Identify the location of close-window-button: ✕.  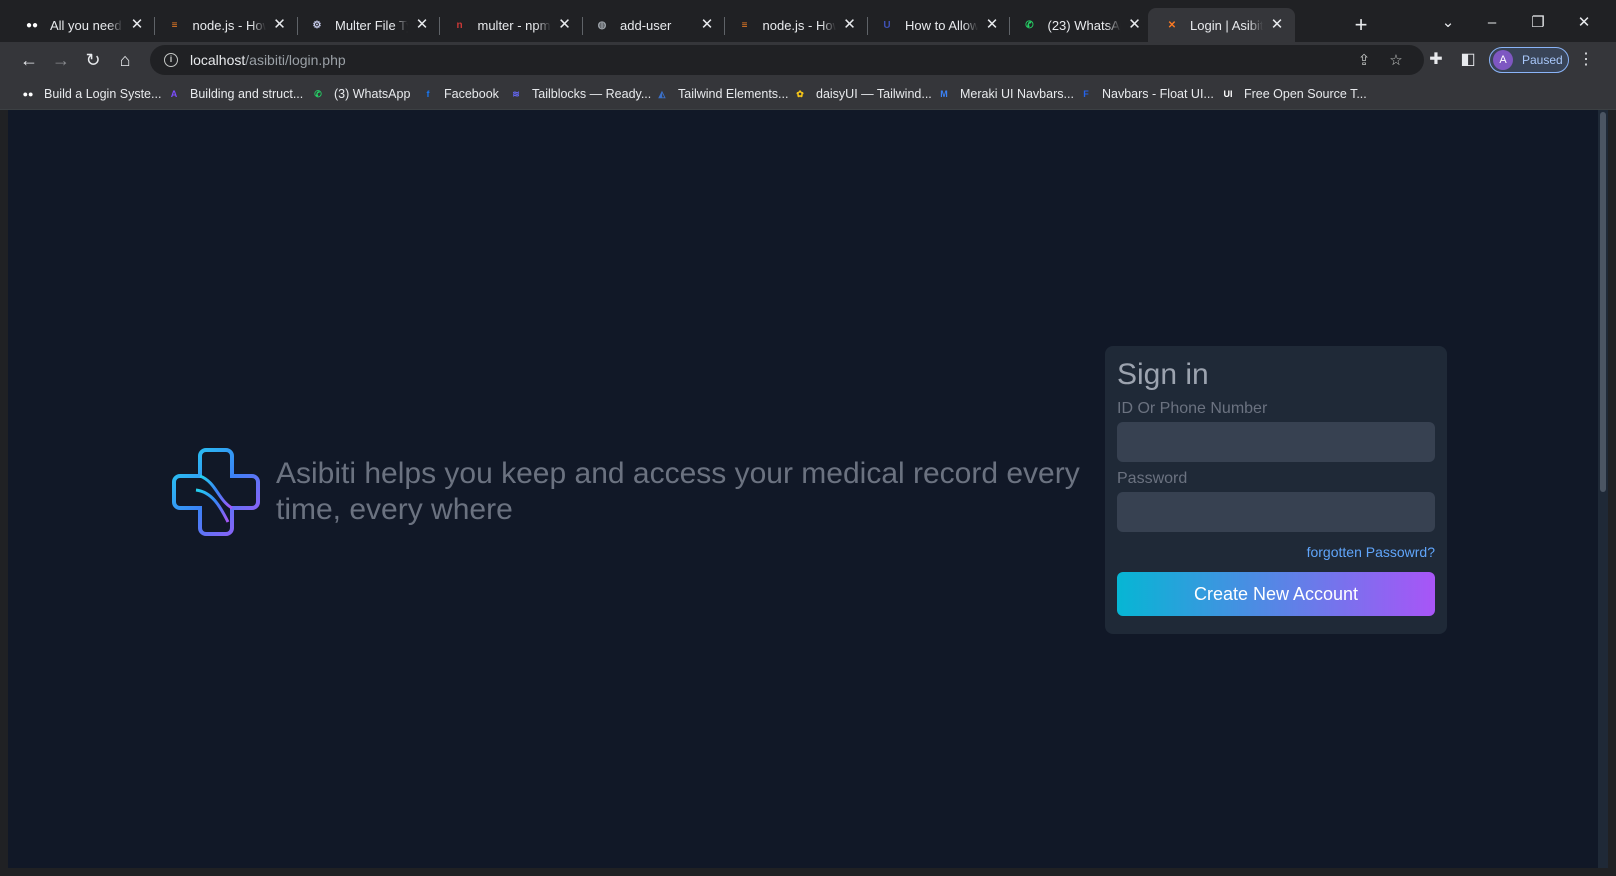
(1584, 23).